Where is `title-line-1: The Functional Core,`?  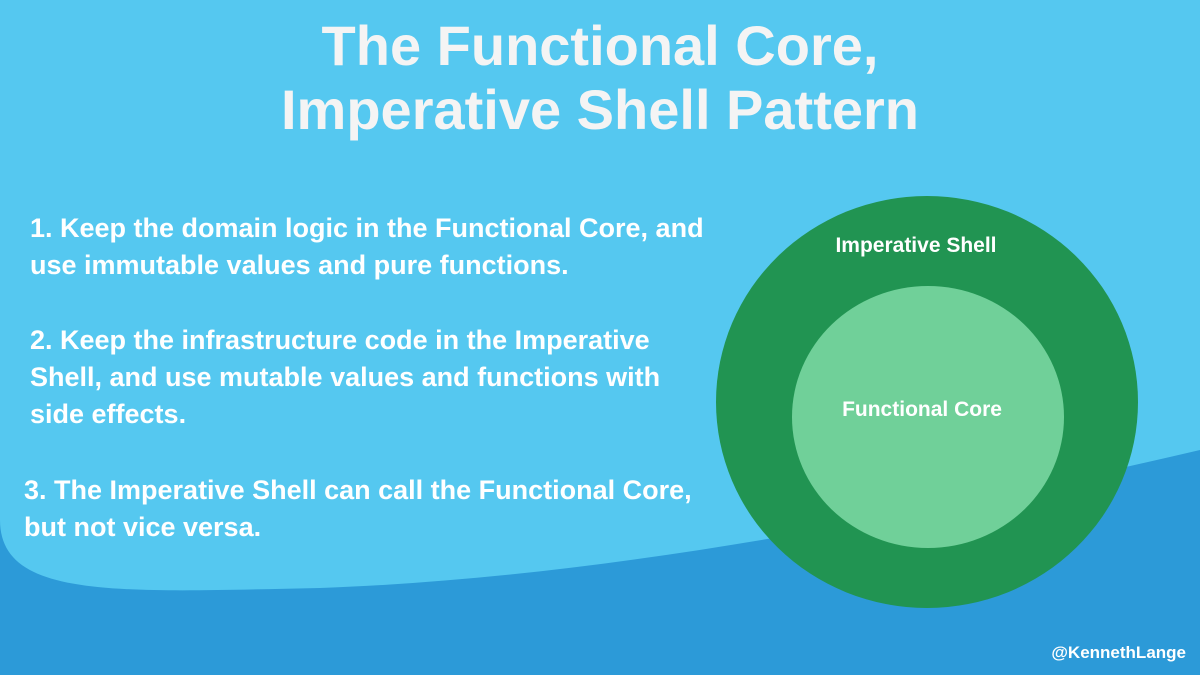
title-line-1: The Functional Core, is located at coordinates (600, 45).